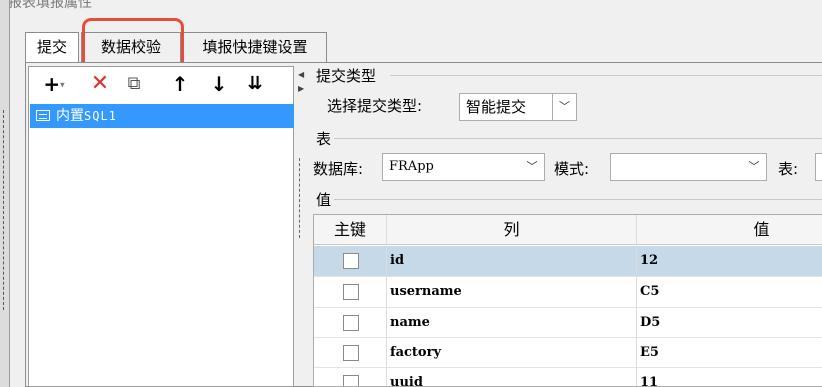 The width and height of the screenshot is (822, 387). I want to click on section-table: 表, so click(324, 139).